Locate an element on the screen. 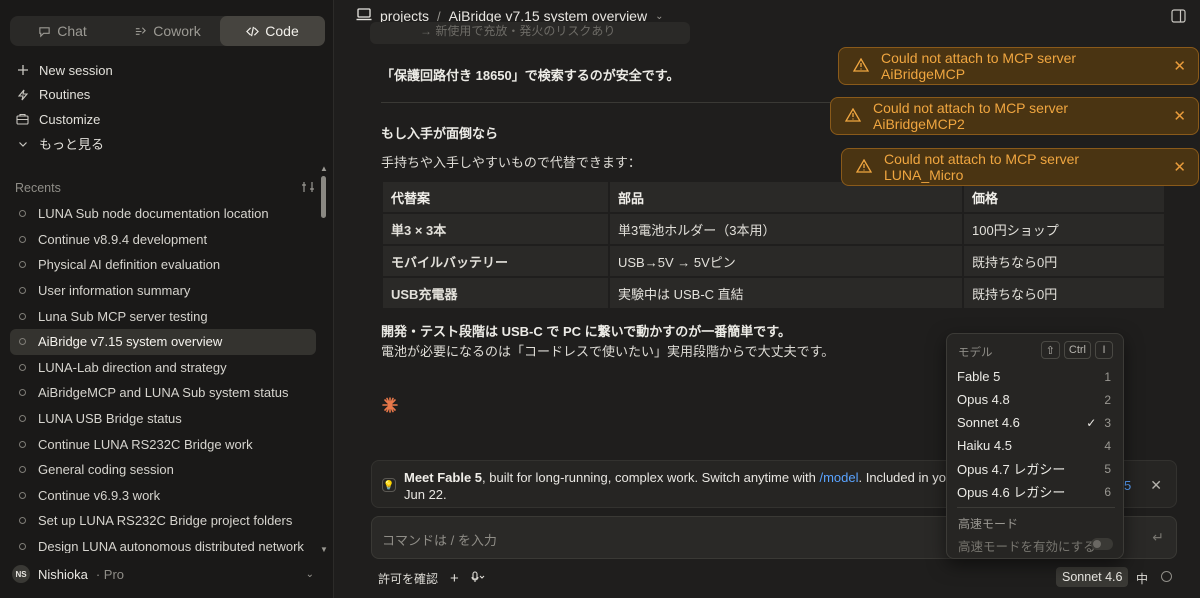 The height and width of the screenshot is (598, 1200). microphone-icon is located at coordinates (478, 578).